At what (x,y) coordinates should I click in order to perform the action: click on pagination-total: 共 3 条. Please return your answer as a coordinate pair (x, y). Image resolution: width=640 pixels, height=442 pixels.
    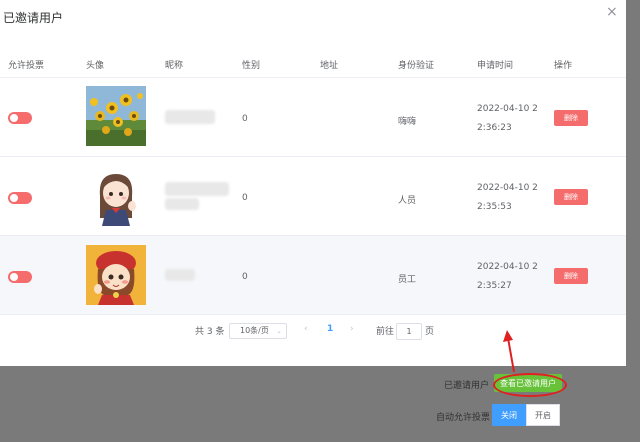
    Looking at the image, I should click on (210, 332).